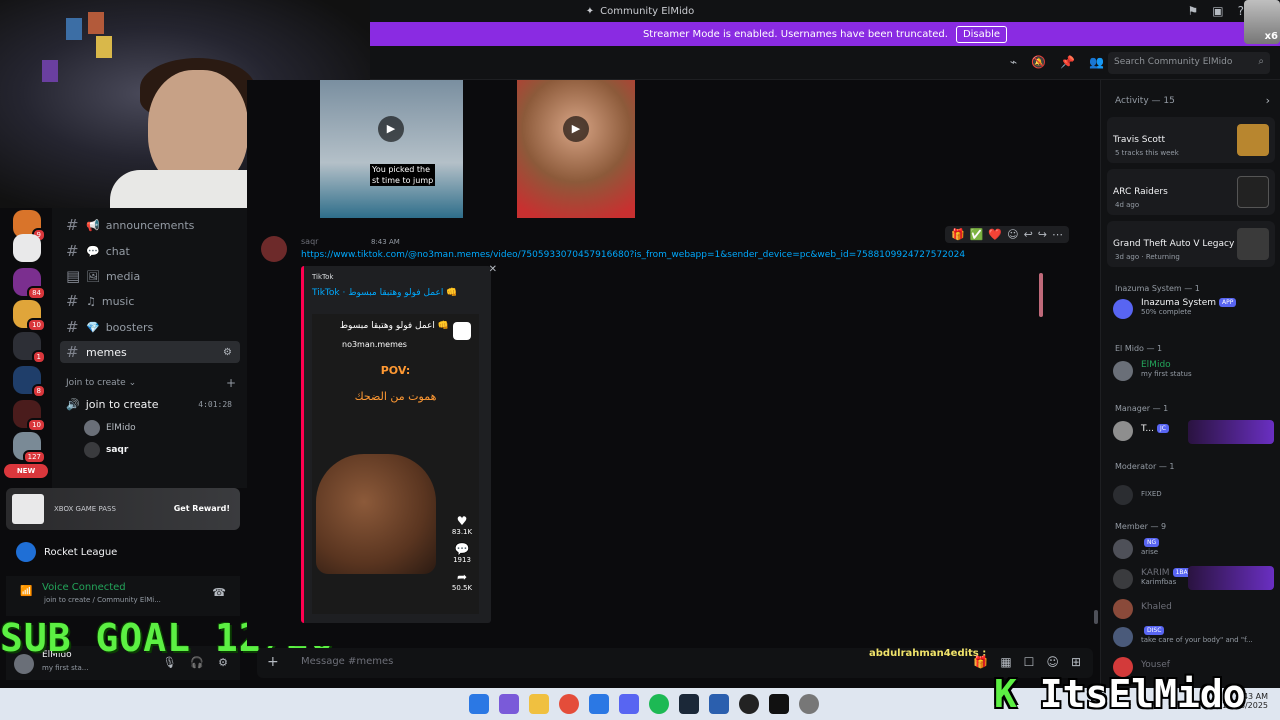 The height and width of the screenshot is (720, 1280). What do you see at coordinates (462, 577) in the screenshot?
I see `share-icon: ➦` at bounding box center [462, 577].